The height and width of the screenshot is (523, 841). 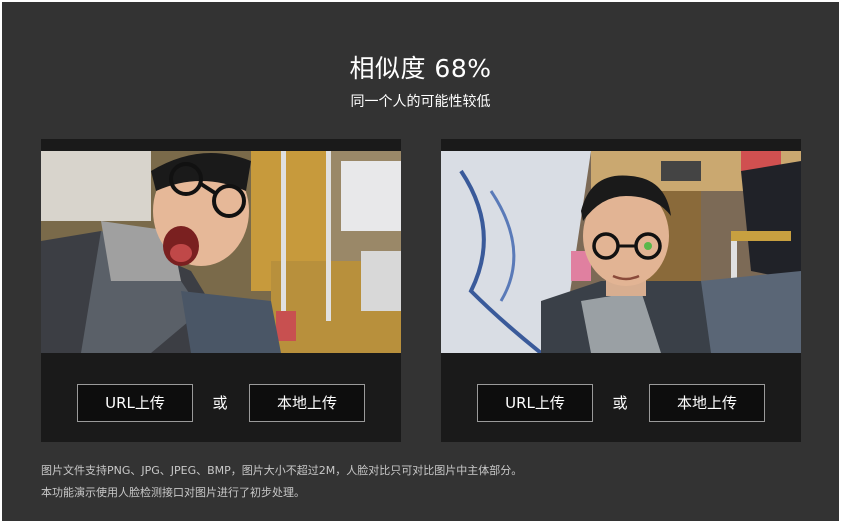 I want to click on similarity-verdict: 同一个人的可能性较低, so click(x=420, y=102).